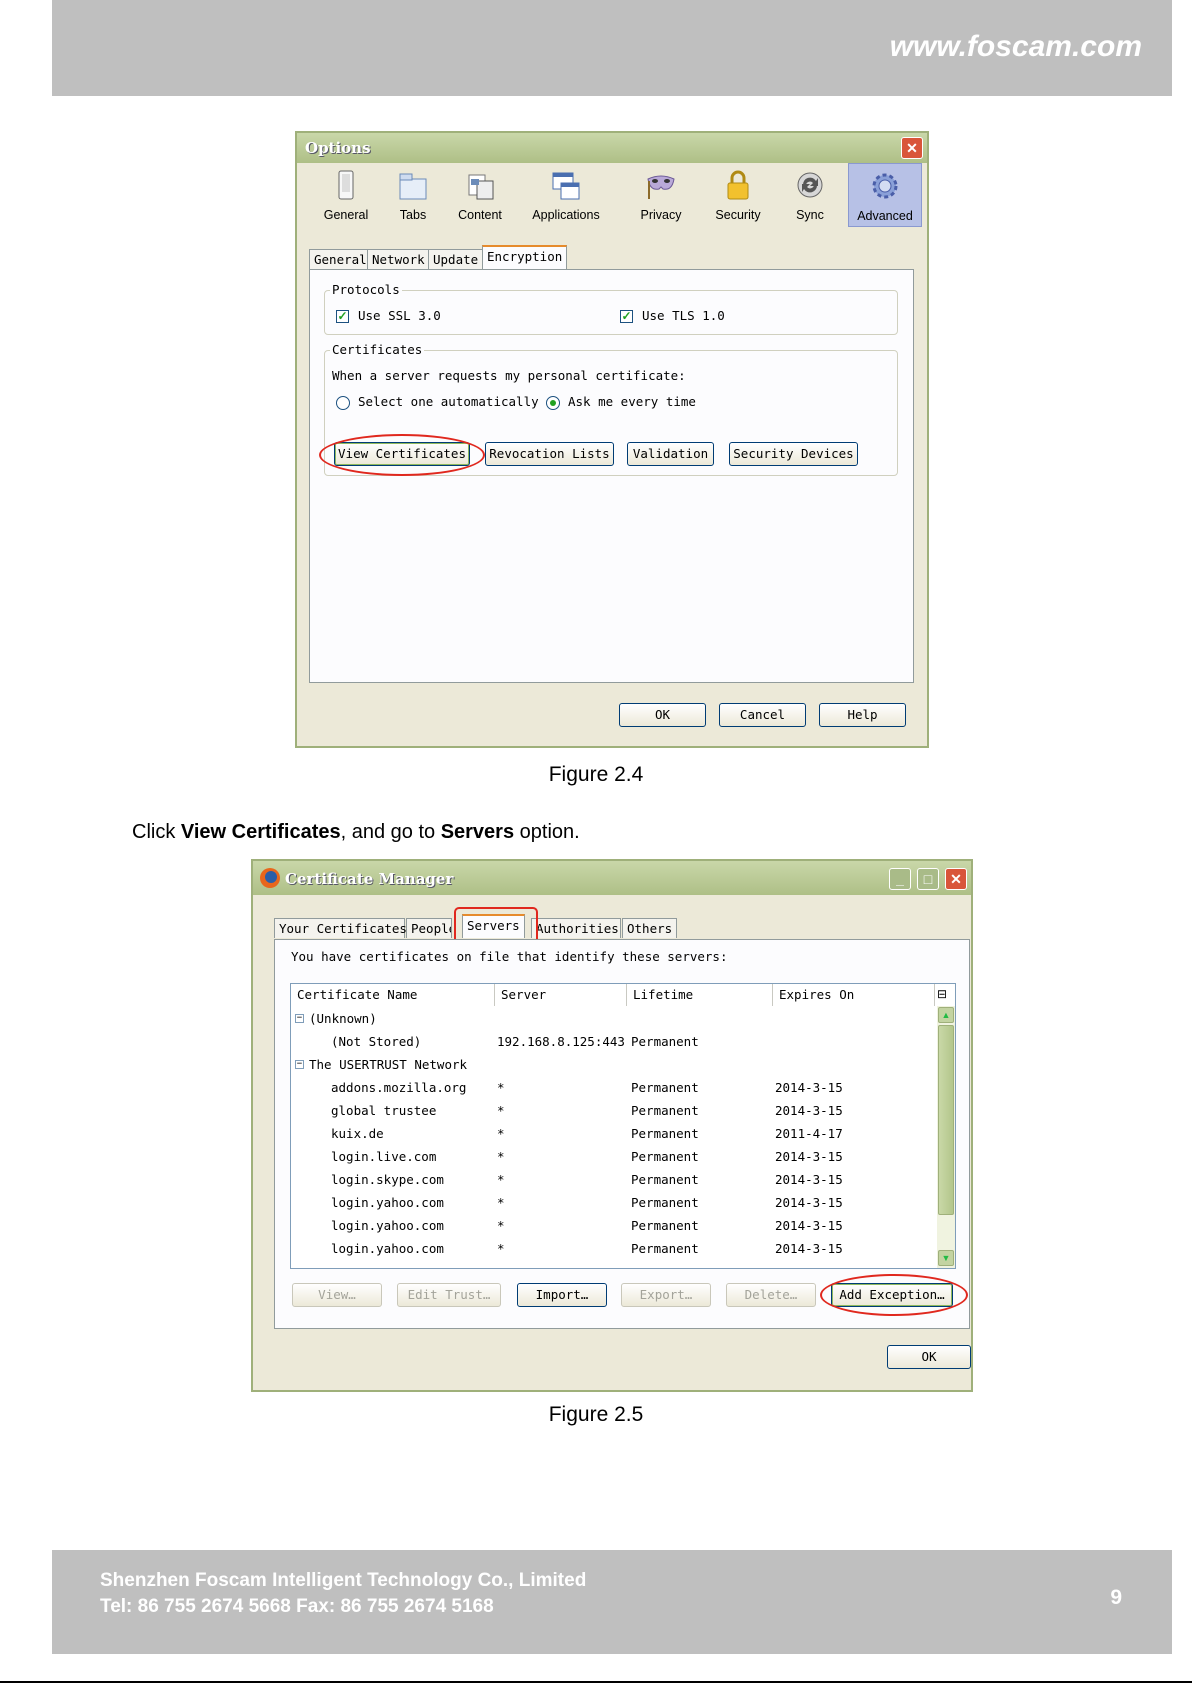 This screenshot has width=1192, height=1685. I want to click on category-privacy: Privacy, so click(661, 195).